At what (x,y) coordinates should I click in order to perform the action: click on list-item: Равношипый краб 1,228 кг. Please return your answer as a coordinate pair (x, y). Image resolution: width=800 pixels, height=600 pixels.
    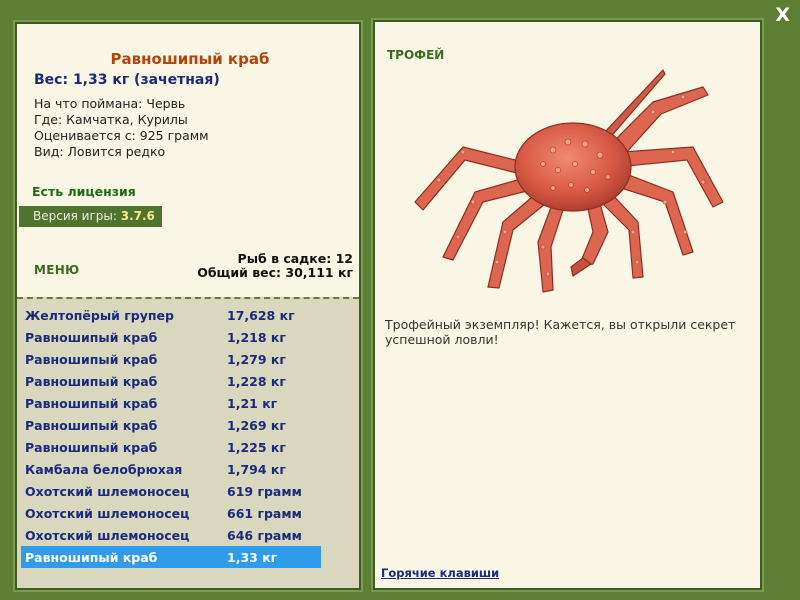
    Looking at the image, I should click on (171, 381).